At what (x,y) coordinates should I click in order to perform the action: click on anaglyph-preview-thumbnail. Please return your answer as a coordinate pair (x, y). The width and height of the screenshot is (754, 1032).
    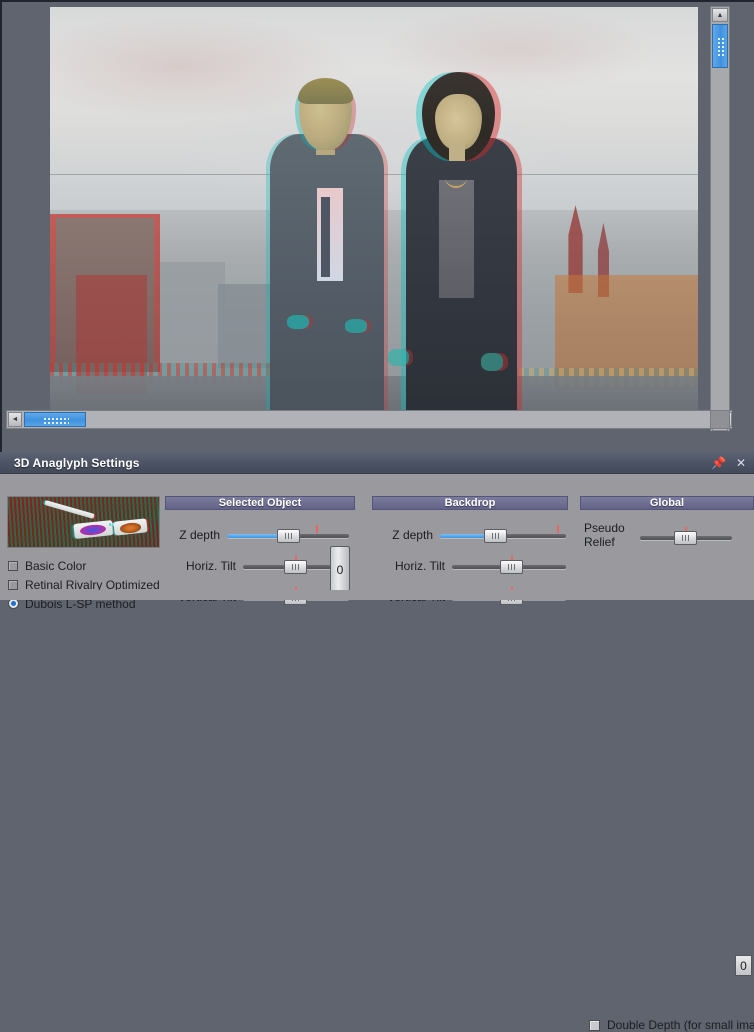
    Looking at the image, I should click on (83, 522).